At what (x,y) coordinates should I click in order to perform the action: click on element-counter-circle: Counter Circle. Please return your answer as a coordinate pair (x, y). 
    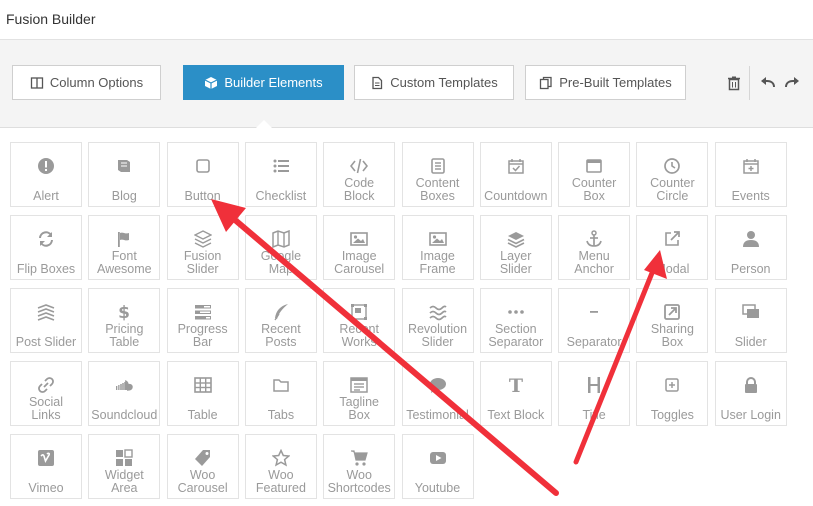
    Looking at the image, I should click on (672, 174).